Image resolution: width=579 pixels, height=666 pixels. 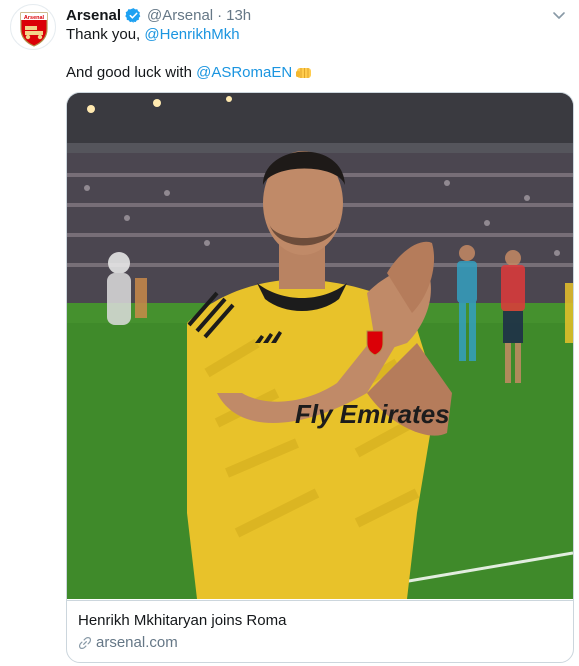 I want to click on tweet-text: And good luck with, so click(x=129, y=72).